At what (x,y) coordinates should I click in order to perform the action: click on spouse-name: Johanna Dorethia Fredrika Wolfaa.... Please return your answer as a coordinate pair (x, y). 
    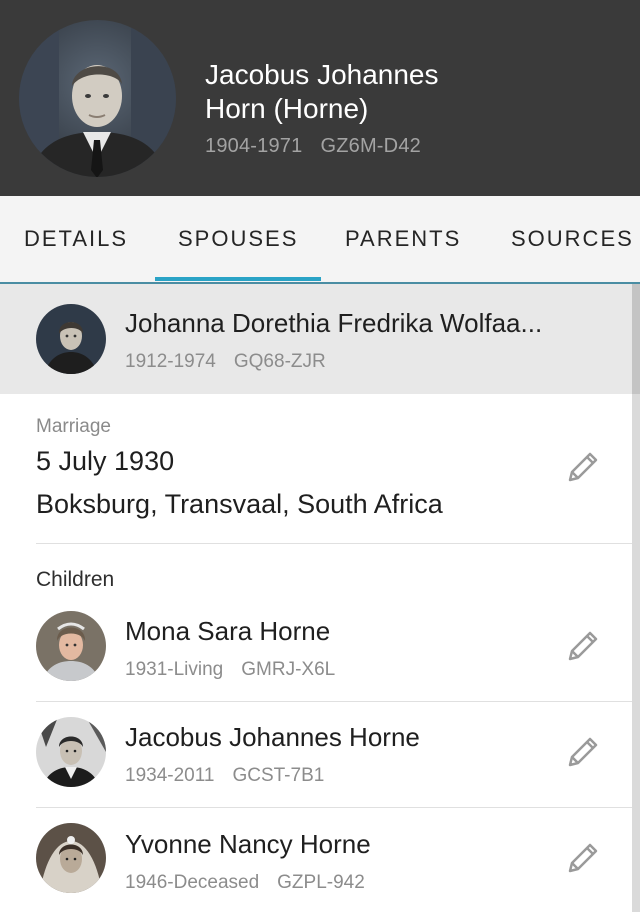
    Looking at the image, I should click on (334, 323).